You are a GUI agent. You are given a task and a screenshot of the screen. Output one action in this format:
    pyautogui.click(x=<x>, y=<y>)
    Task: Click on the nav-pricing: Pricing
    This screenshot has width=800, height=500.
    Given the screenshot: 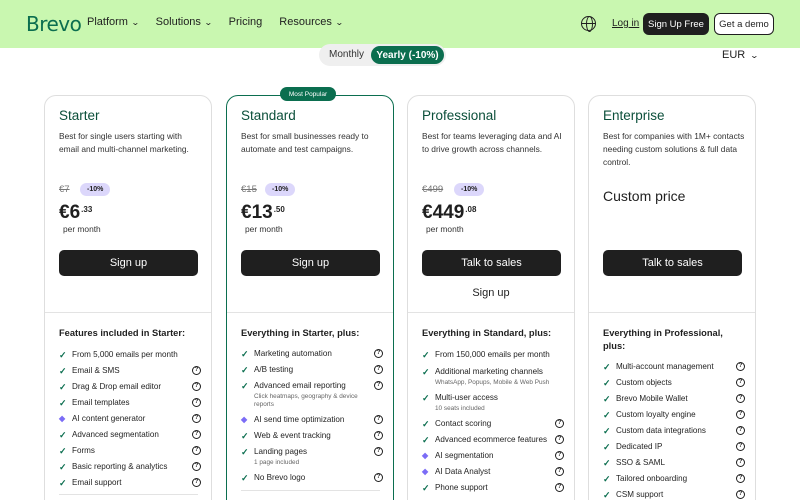 What is the action you would take?
    pyautogui.click(x=246, y=22)
    